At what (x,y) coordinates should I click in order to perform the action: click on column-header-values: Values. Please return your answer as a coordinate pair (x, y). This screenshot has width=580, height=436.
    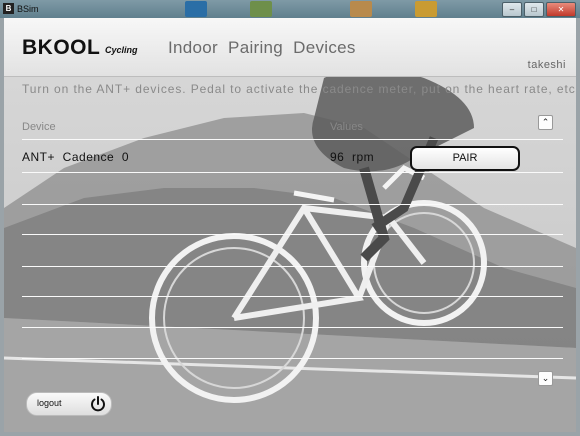
    Looking at the image, I should click on (346, 127).